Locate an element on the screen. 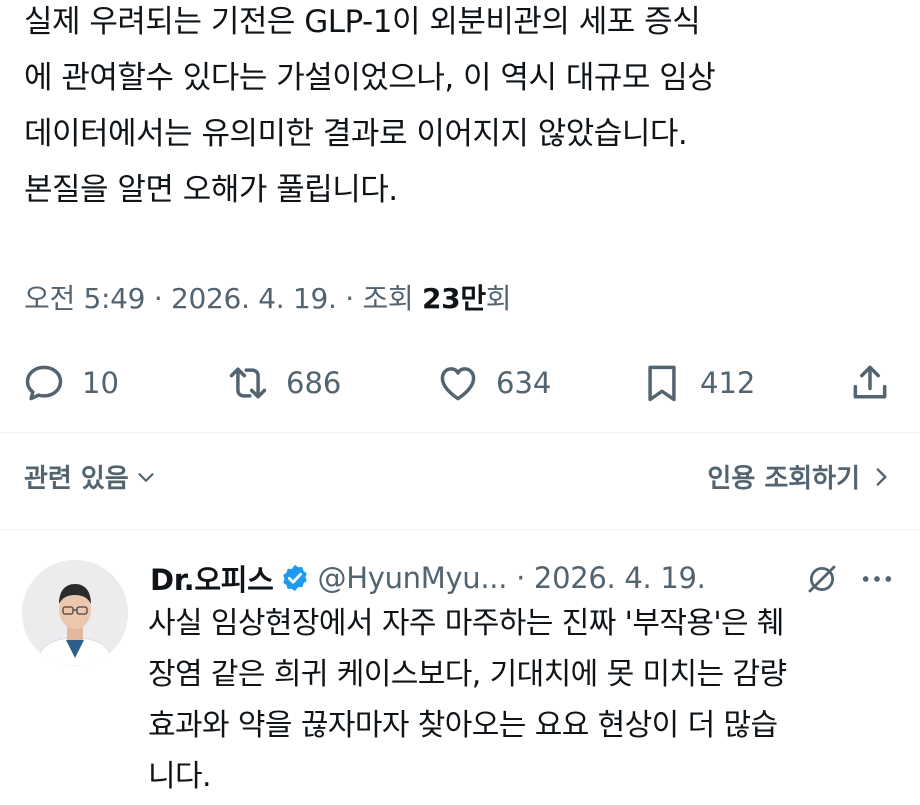 Image resolution: width=920 pixels, height=805 pixels. action-bar: 10 686 634 412 is located at coordinates (460, 383).